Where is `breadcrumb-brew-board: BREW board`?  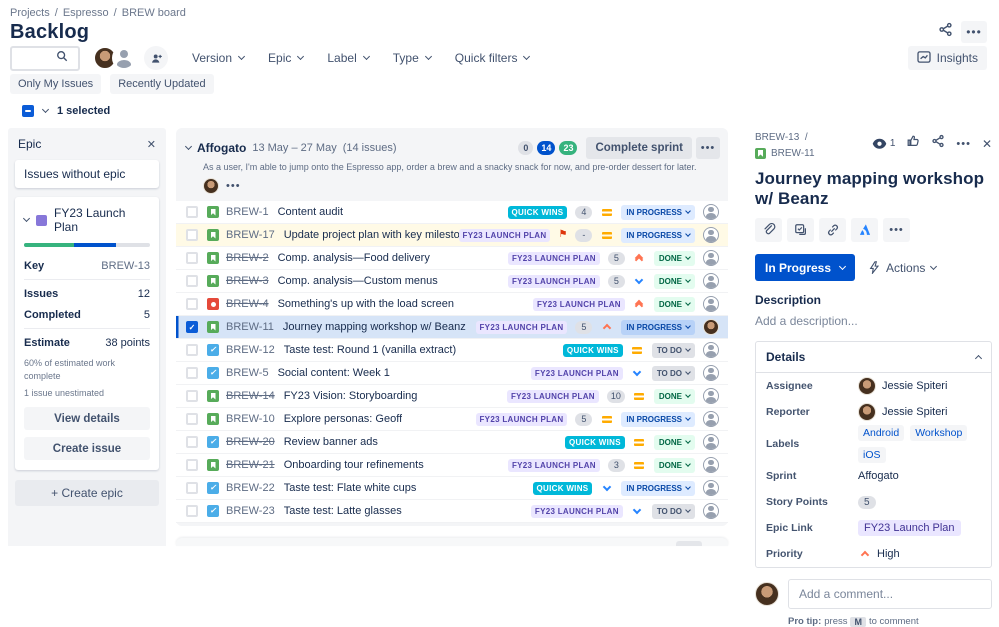
breadcrumb-brew-board: BREW board is located at coordinates (154, 13).